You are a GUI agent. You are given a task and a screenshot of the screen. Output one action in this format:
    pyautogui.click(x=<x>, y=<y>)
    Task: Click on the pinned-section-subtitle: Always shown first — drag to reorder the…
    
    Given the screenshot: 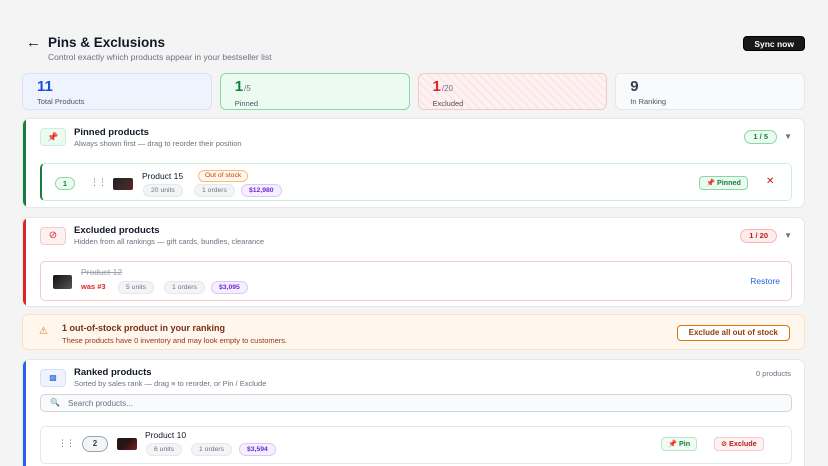 What is the action you would take?
    pyautogui.click(x=158, y=143)
    